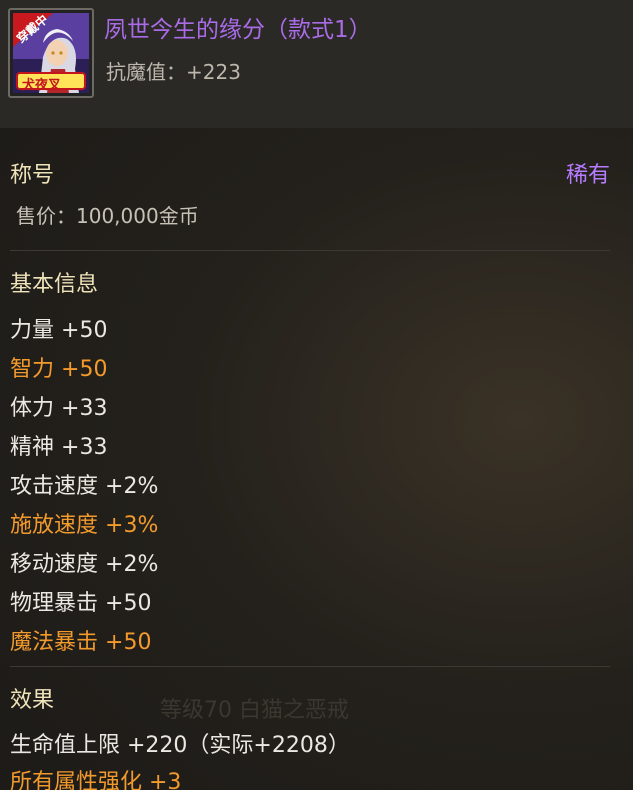 The image size is (633, 790). What do you see at coordinates (58, 406) in the screenshot?
I see `stat-row-vitality: 体力 +33` at bounding box center [58, 406].